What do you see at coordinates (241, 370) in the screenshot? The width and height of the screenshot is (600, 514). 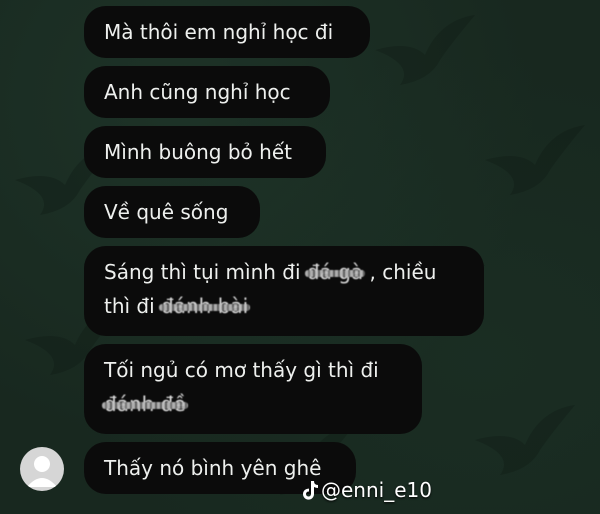 I see `message-line: Tối ngủ có mơ thấy gì thì đi` at bounding box center [241, 370].